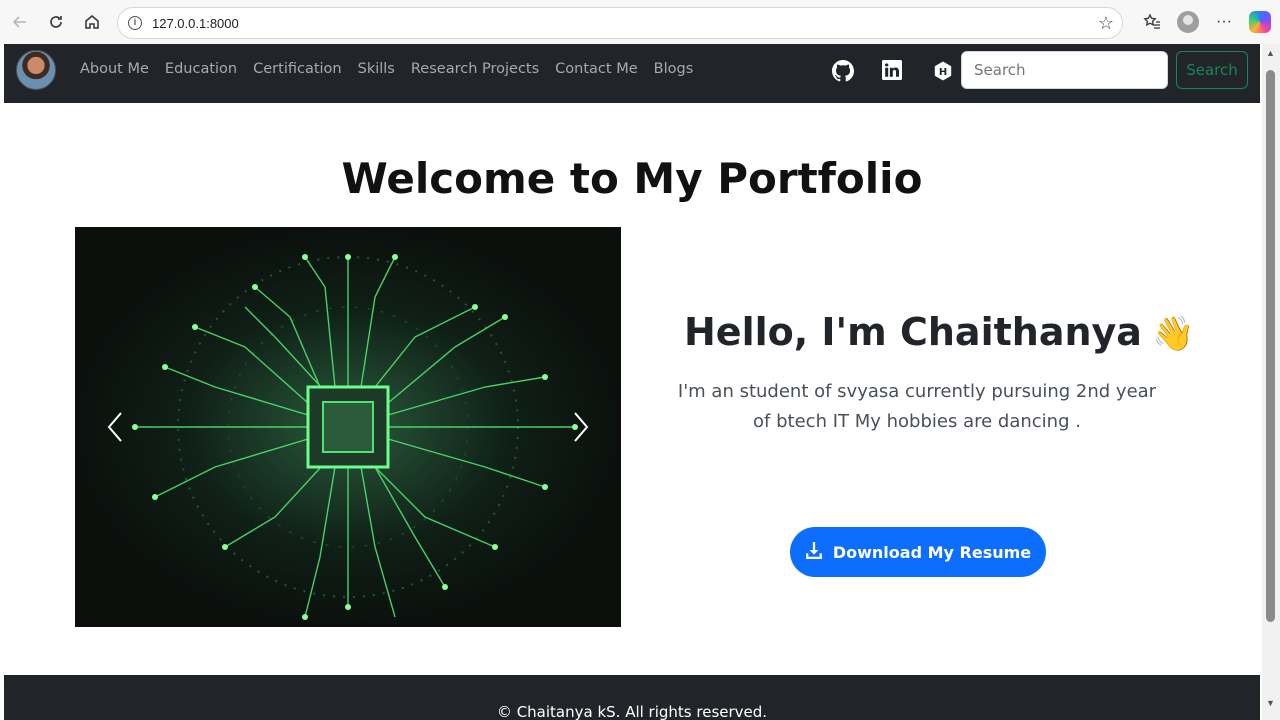 This screenshot has height=720, width=1280. What do you see at coordinates (1270, 53) in the screenshot?
I see `scroll-up-icon: ▲` at bounding box center [1270, 53].